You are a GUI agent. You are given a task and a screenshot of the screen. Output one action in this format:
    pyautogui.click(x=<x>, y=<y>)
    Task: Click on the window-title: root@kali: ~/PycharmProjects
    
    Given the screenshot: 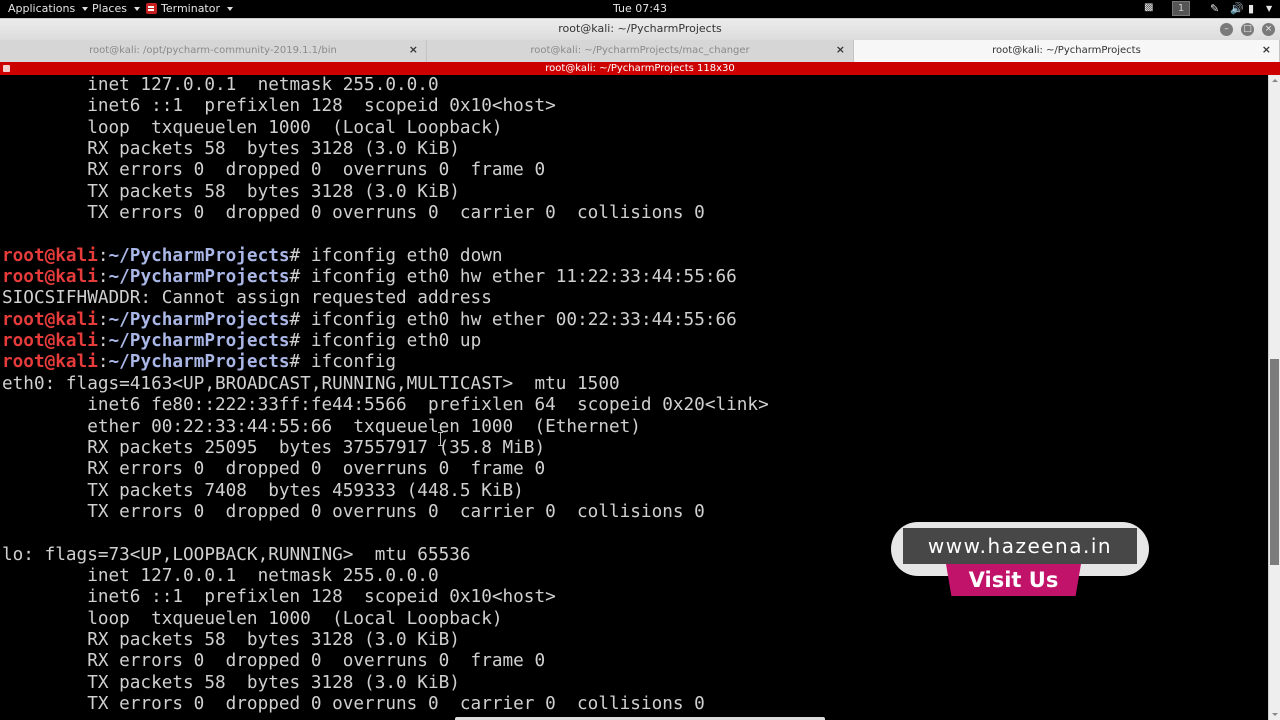 What is the action you would take?
    pyautogui.click(x=640, y=28)
    